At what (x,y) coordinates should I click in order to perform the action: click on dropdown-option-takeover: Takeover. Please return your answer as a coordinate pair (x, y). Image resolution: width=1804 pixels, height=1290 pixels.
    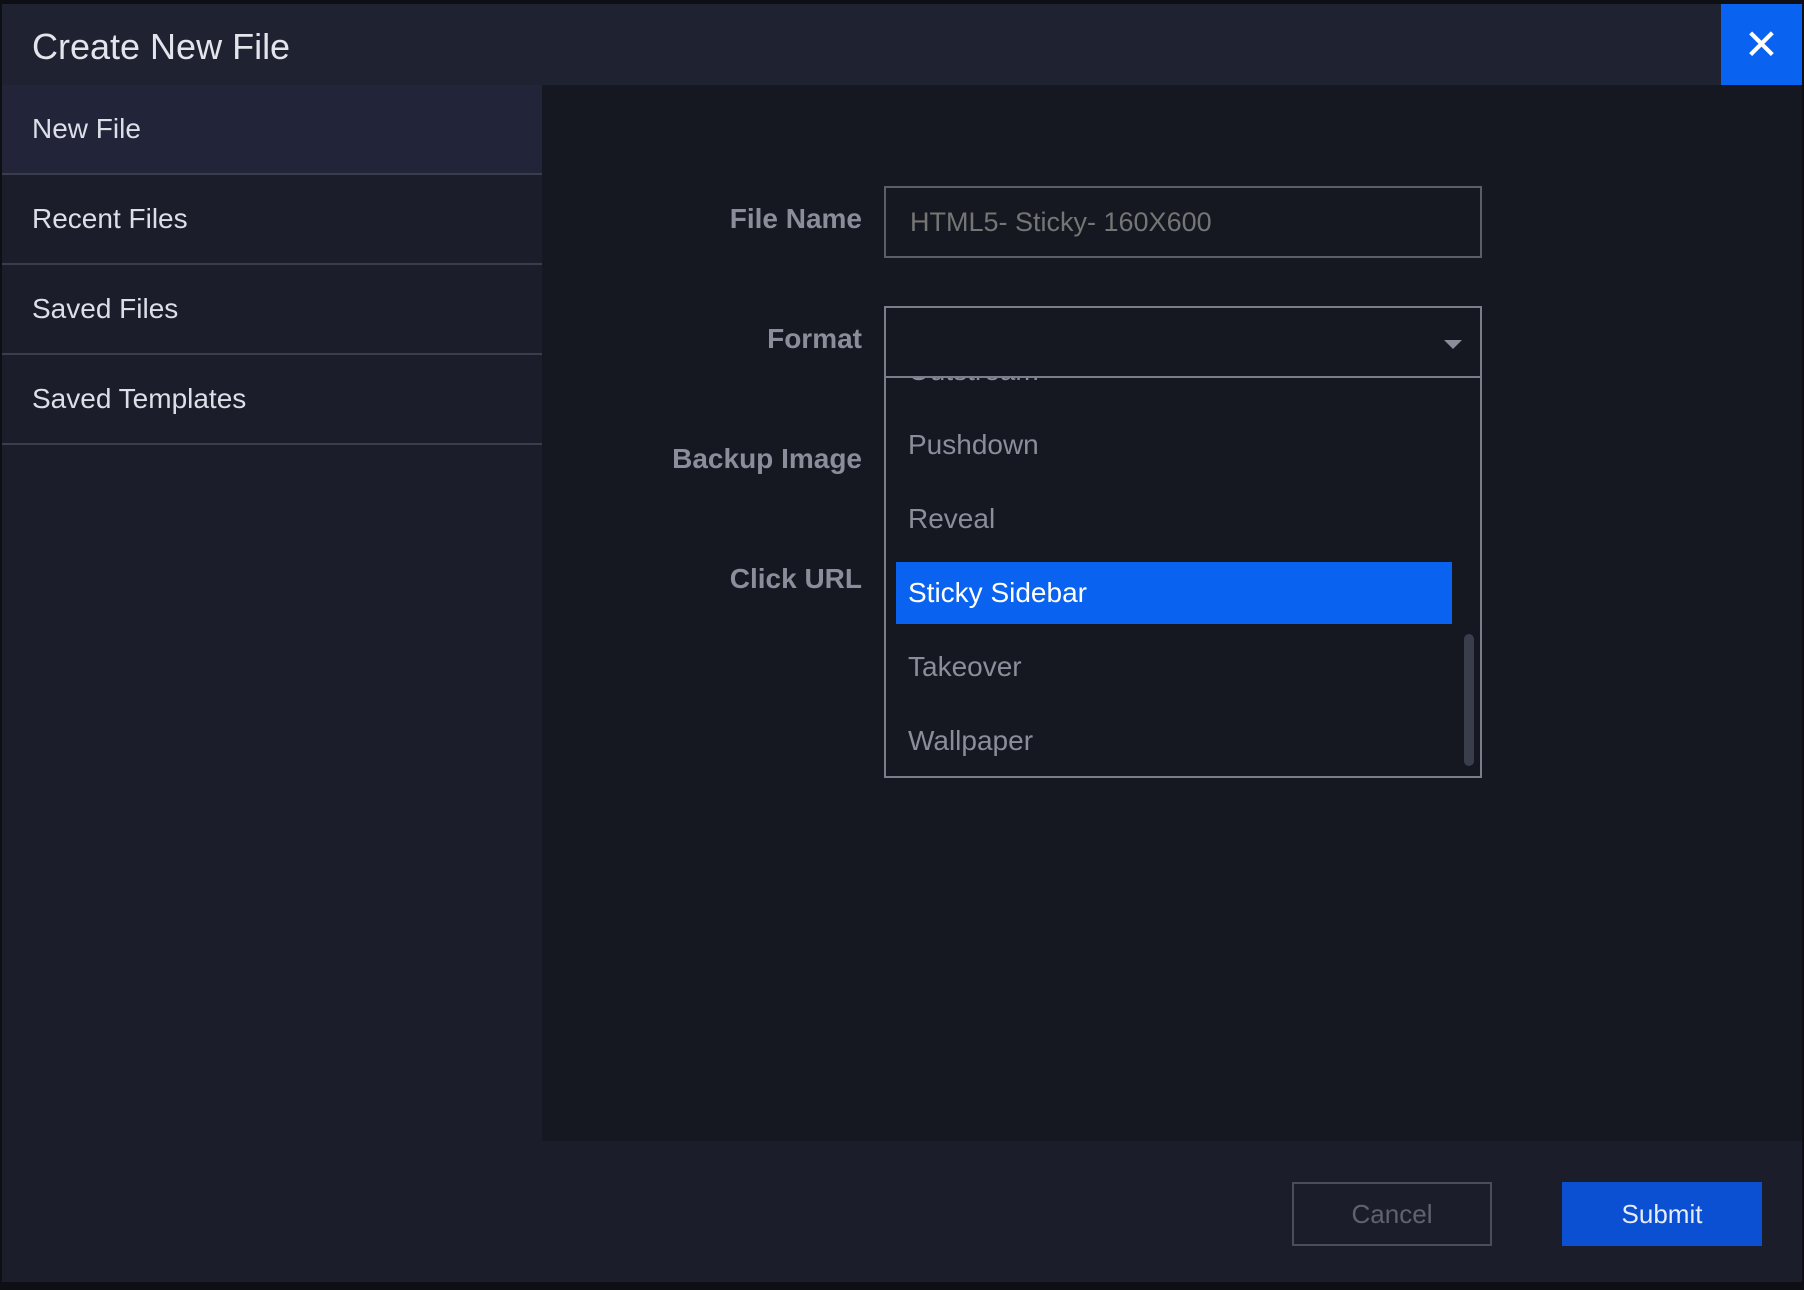
    Looking at the image, I should click on (1174, 667).